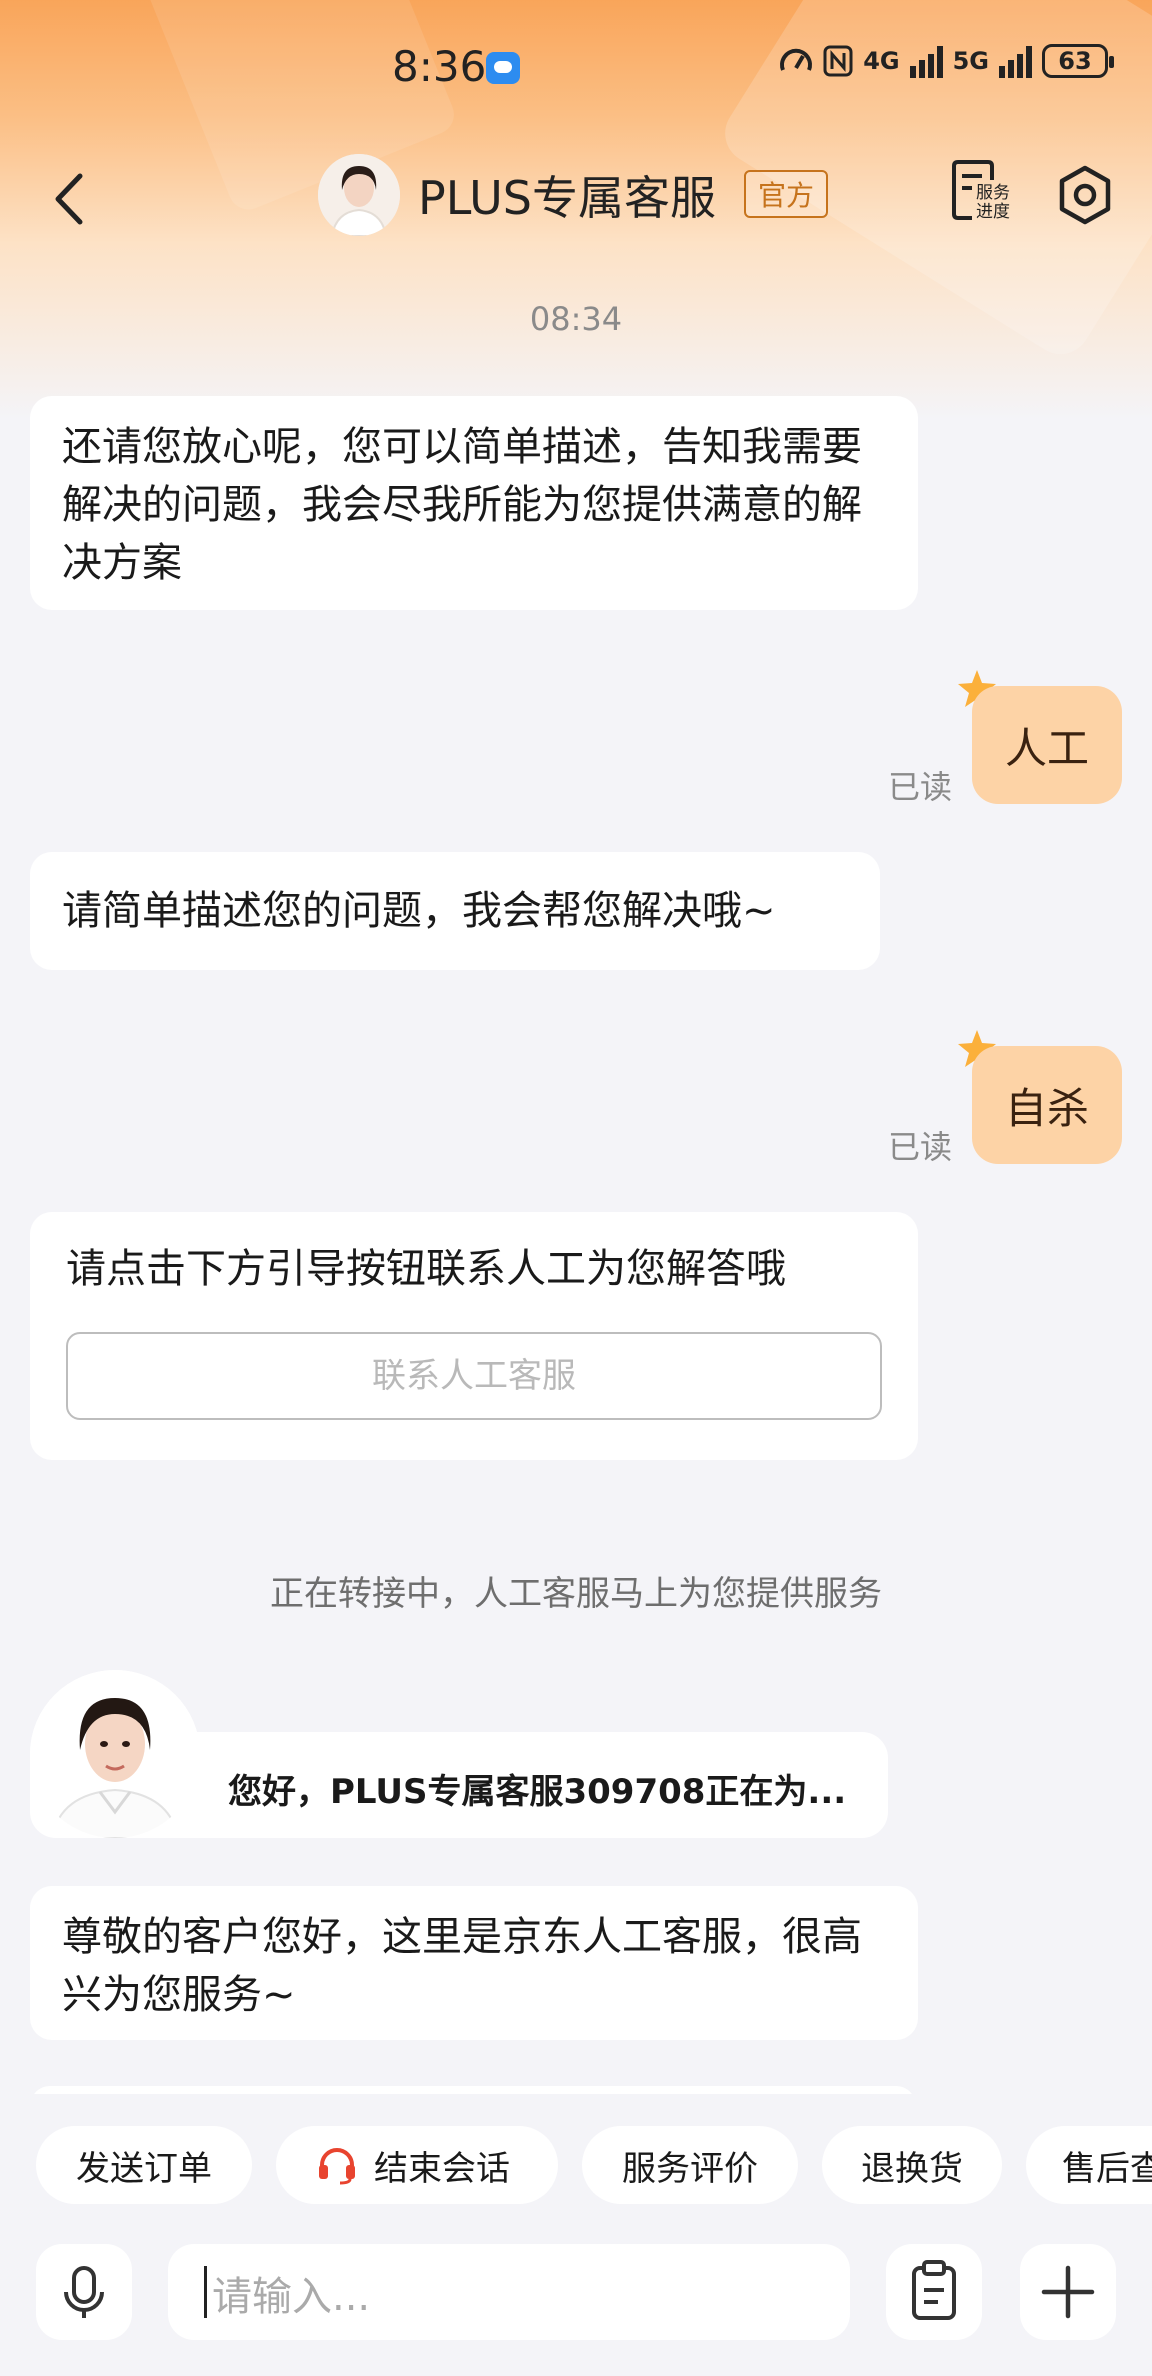  I want to click on user-message: 自杀, so click(1047, 1105).